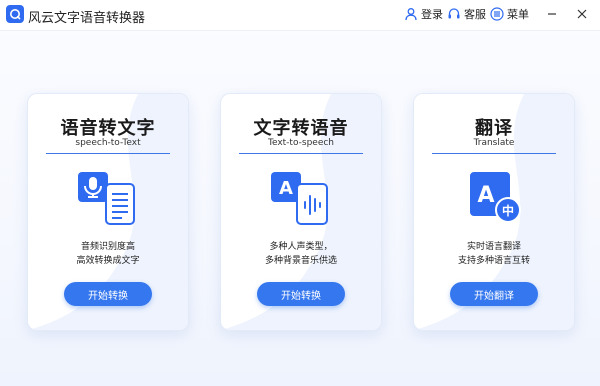 Image resolution: width=600 pixels, height=386 pixels. What do you see at coordinates (87, 18) in the screenshot?
I see `app-title: 风云文字语音转换器` at bounding box center [87, 18].